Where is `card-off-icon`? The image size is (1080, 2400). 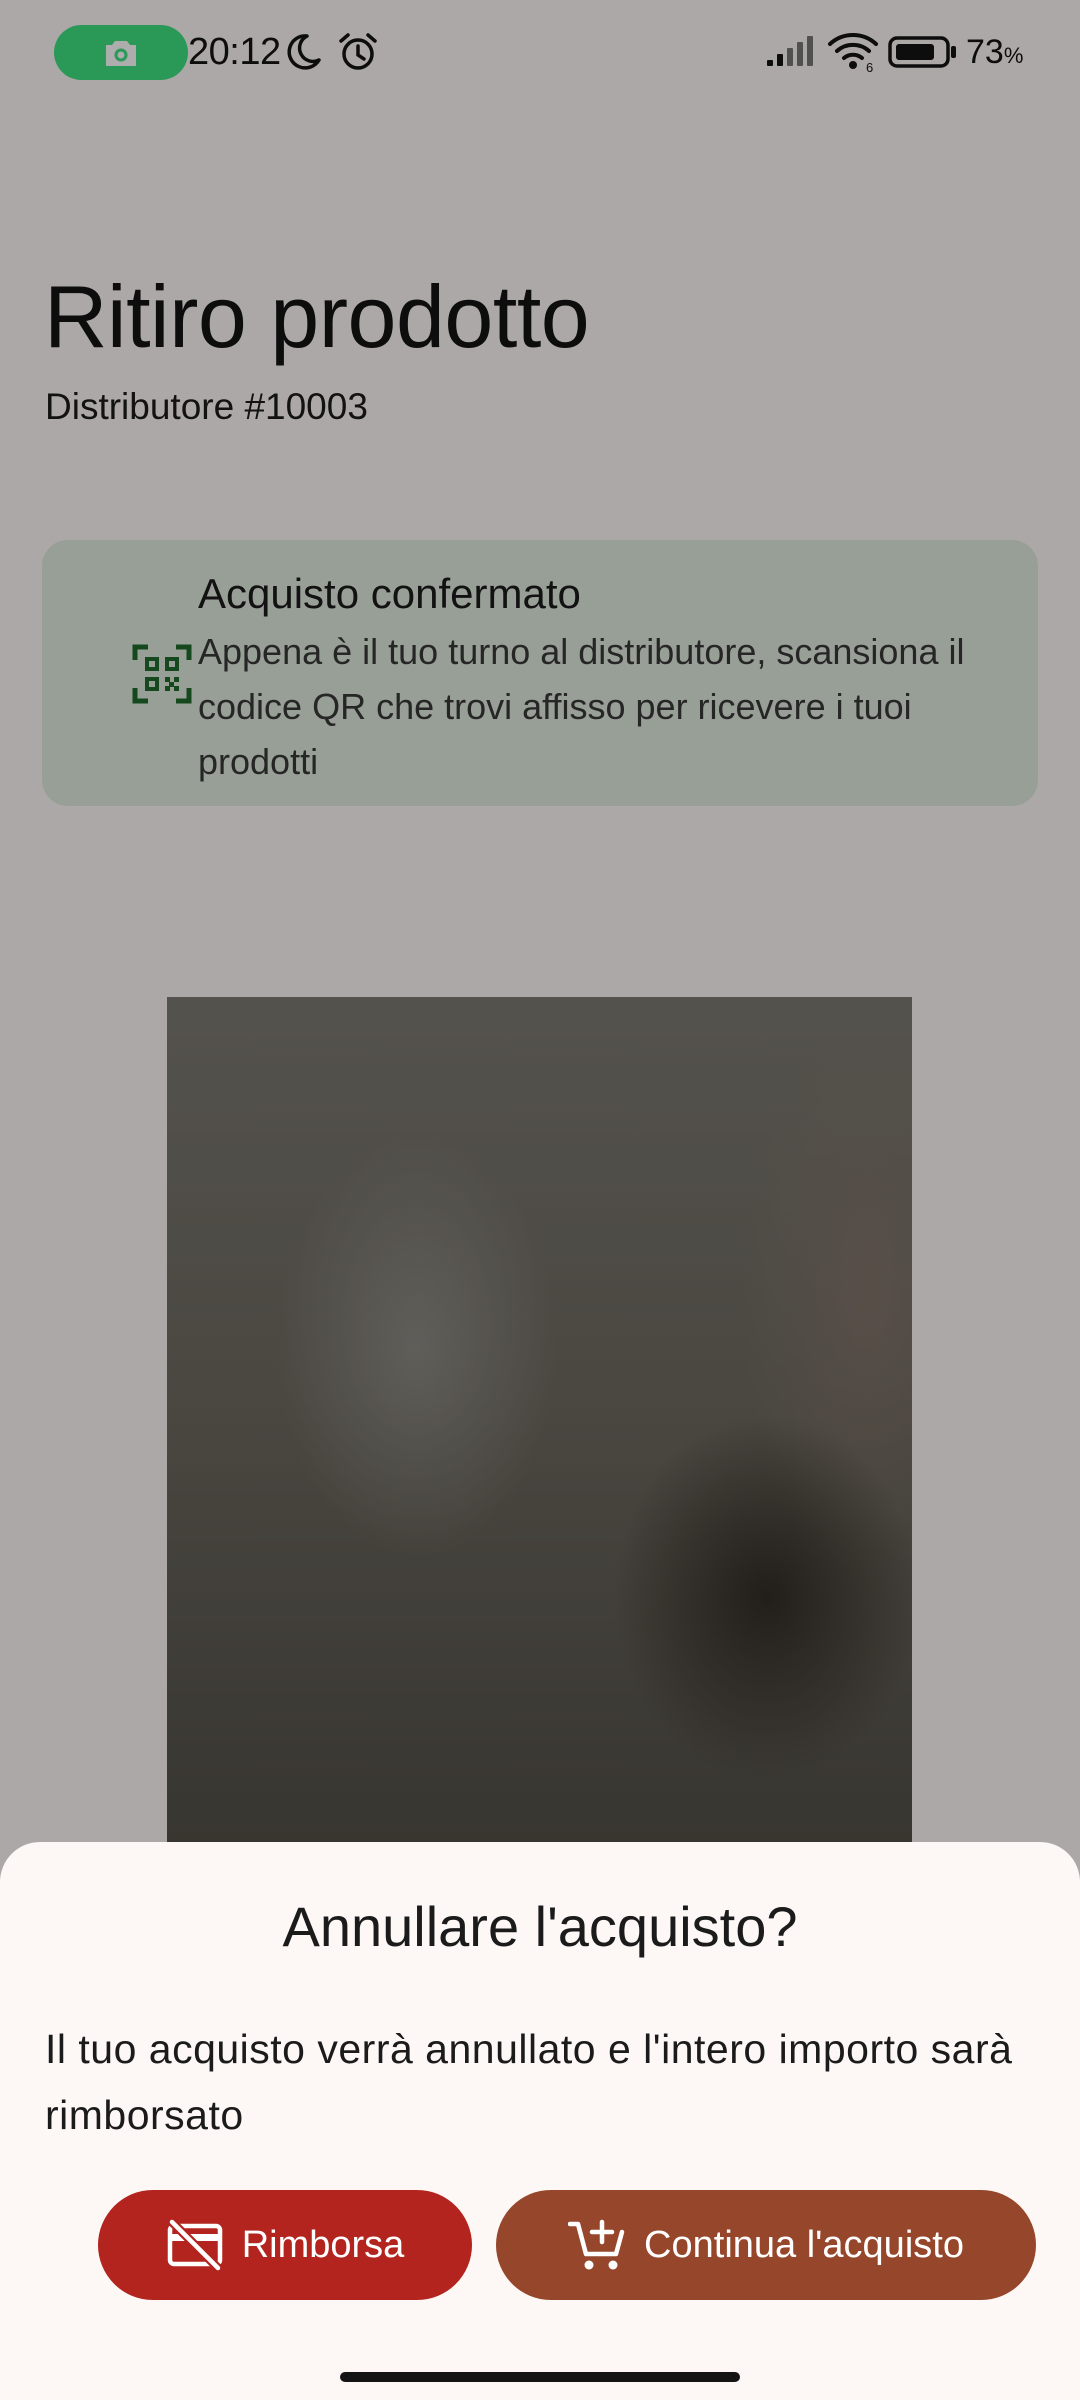 card-off-icon is located at coordinates (194, 2245).